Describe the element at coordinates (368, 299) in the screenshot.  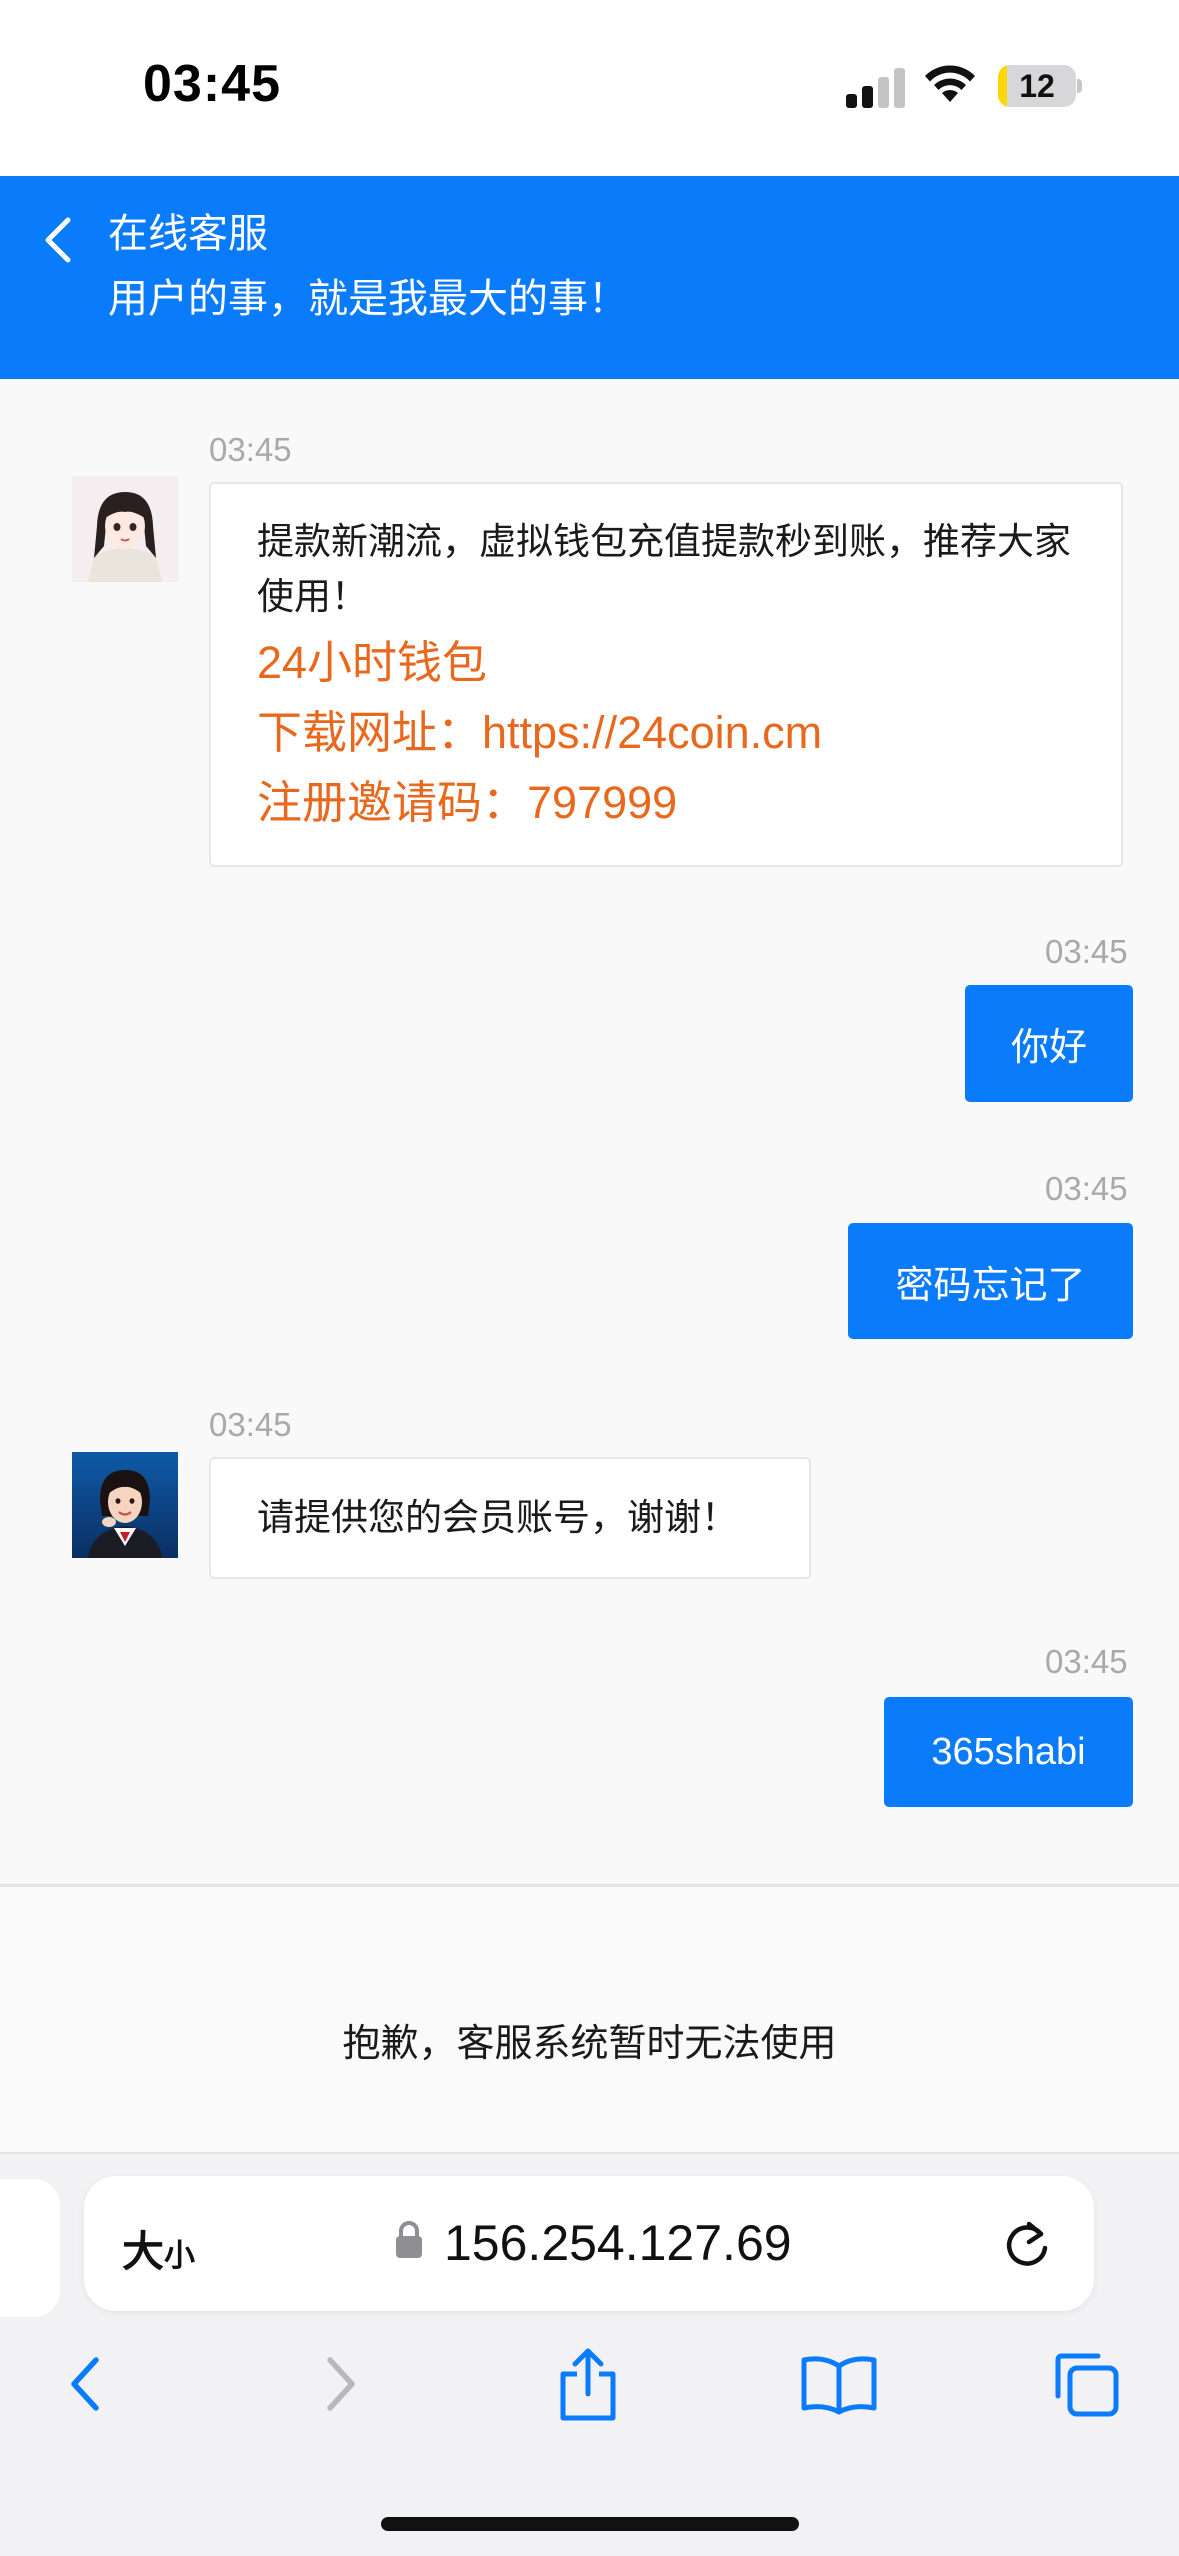
I see `header-subtitle: 用户的事，就是我最大的事！` at that location.